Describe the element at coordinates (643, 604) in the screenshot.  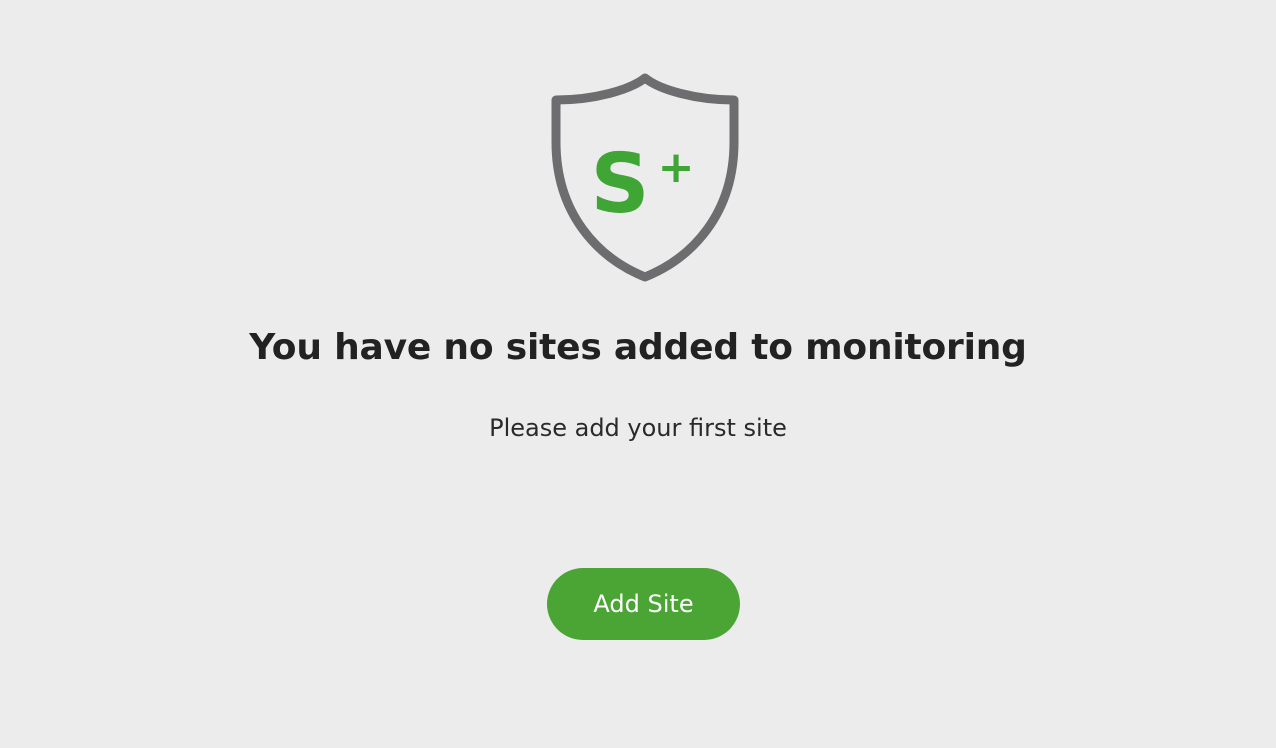
I see `add-site-button: Add Site` at that location.